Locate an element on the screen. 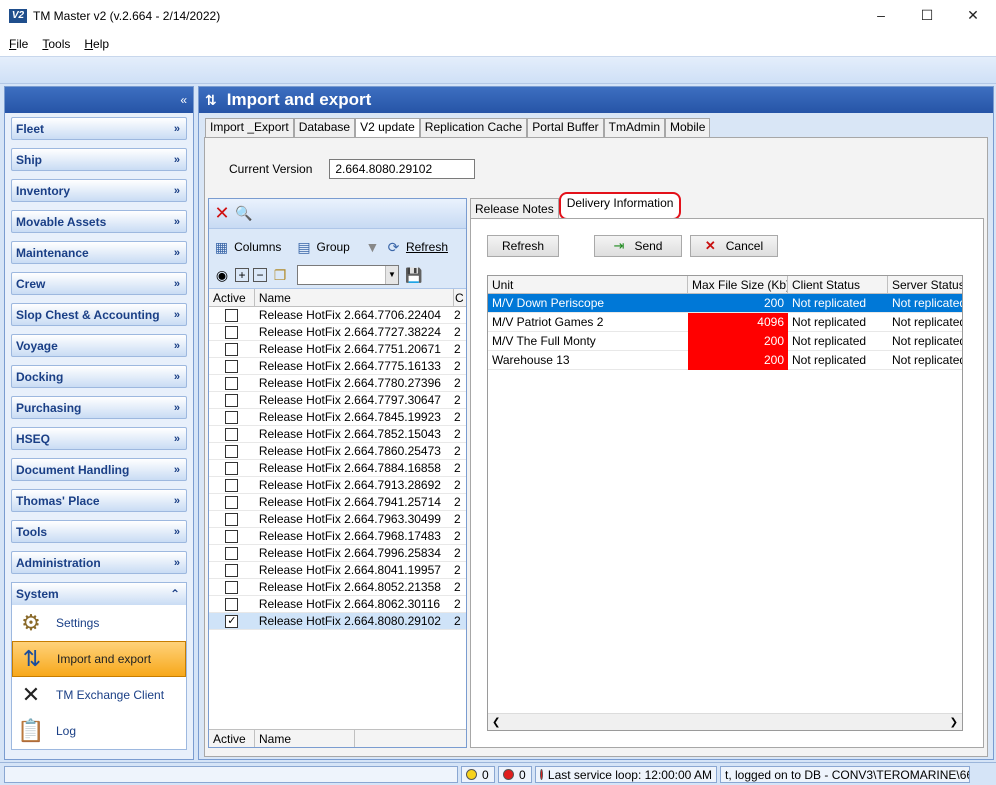  sidebar-item-inventory: Inventory» is located at coordinates (99, 190).